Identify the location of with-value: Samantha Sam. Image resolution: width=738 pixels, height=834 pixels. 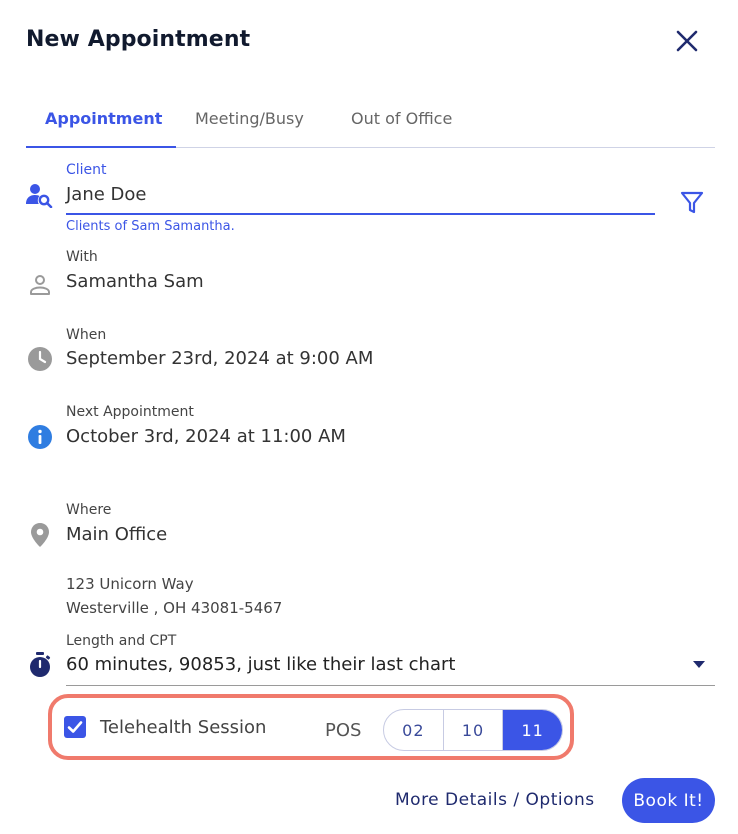
(135, 281).